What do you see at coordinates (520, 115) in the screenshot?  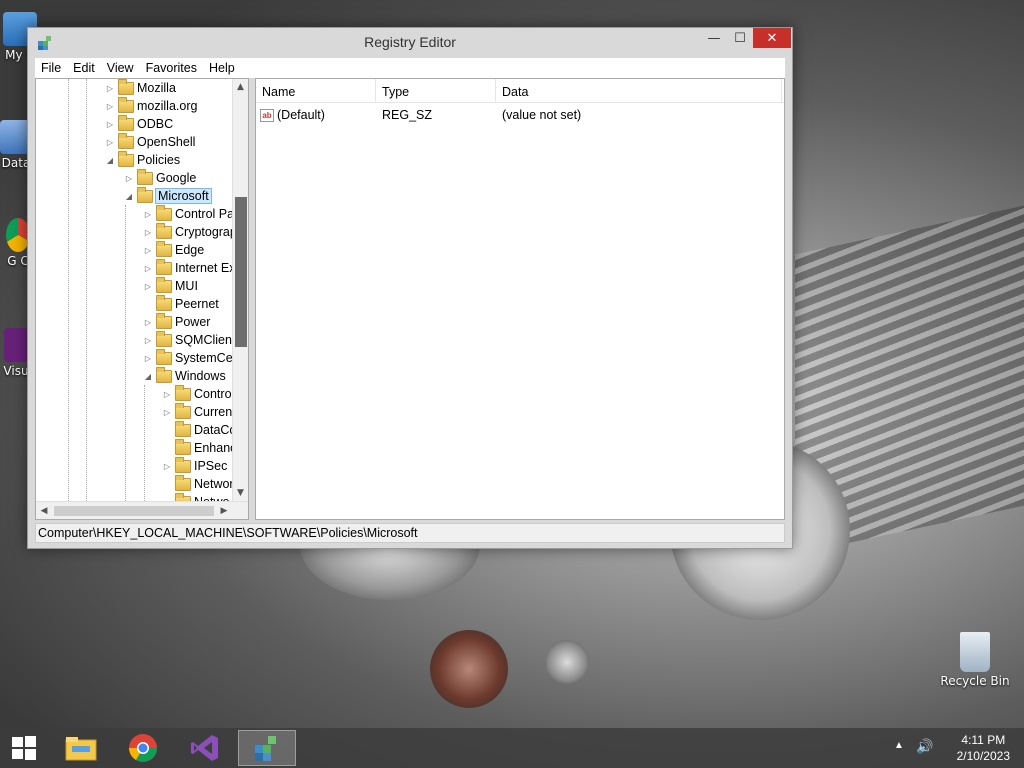 I see `value-row-default: ab (Default) REG_SZ (value not set)` at bounding box center [520, 115].